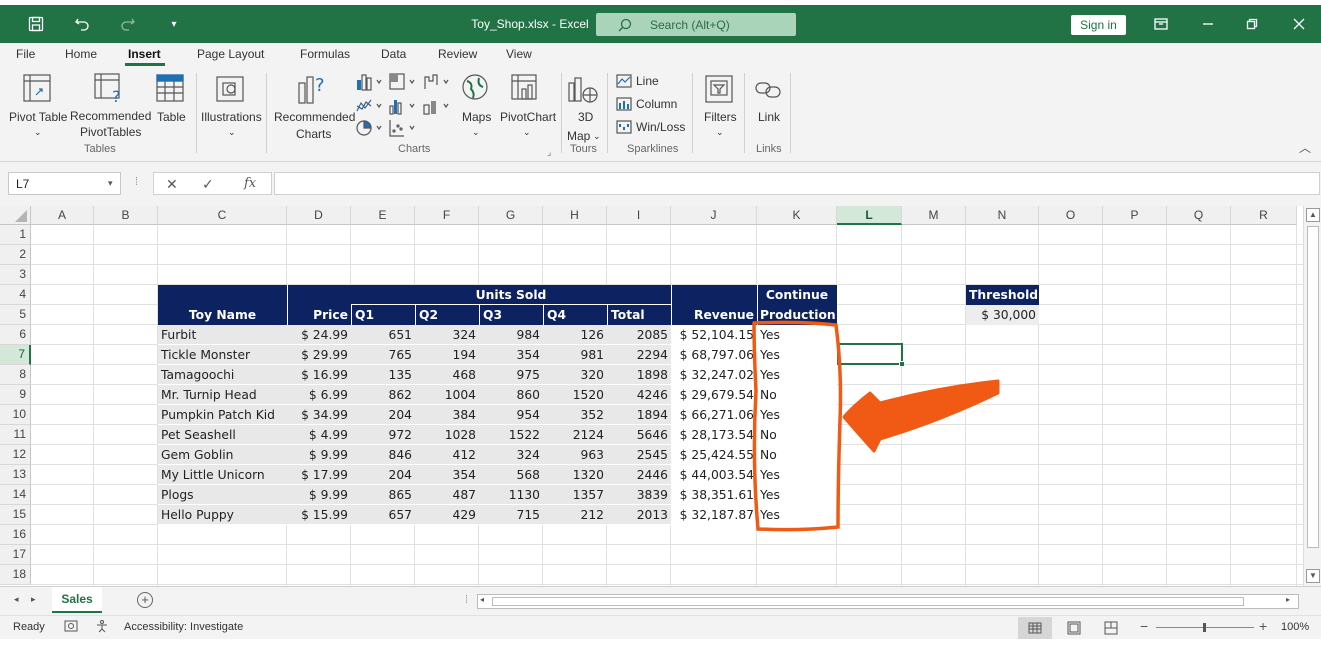  Describe the element at coordinates (482, 599) in the screenshot. I see `scroll-left-icon: ◂` at that location.